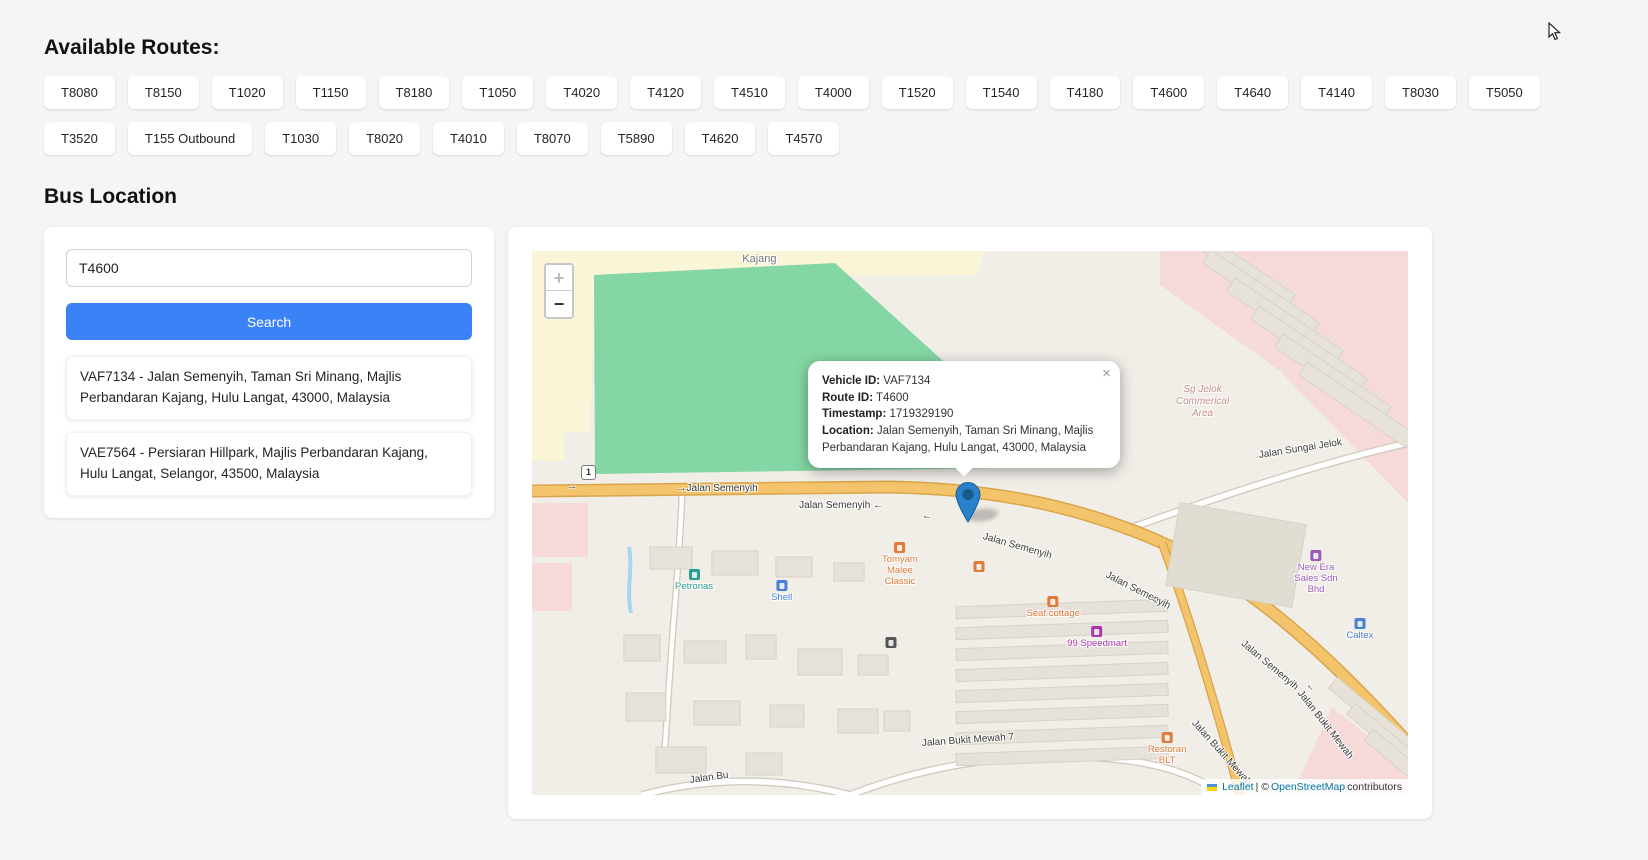 The image size is (1648, 860). I want to click on map-poi: Petronas, so click(694, 581).